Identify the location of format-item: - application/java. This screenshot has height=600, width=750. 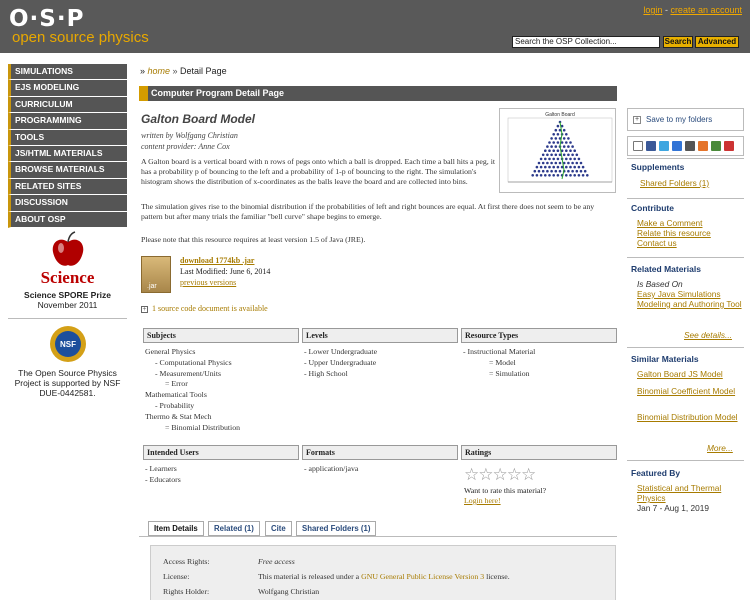
(331, 468).